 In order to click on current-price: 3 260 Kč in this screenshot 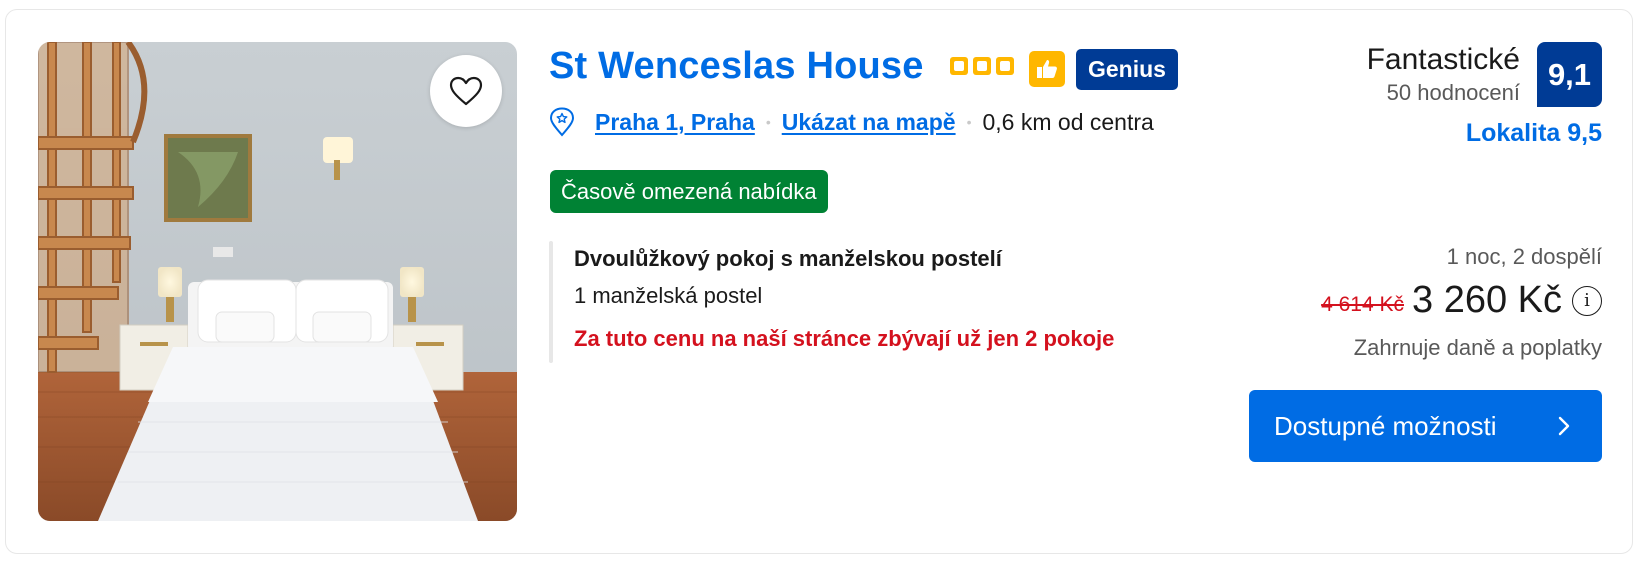, I will do `click(1487, 300)`.